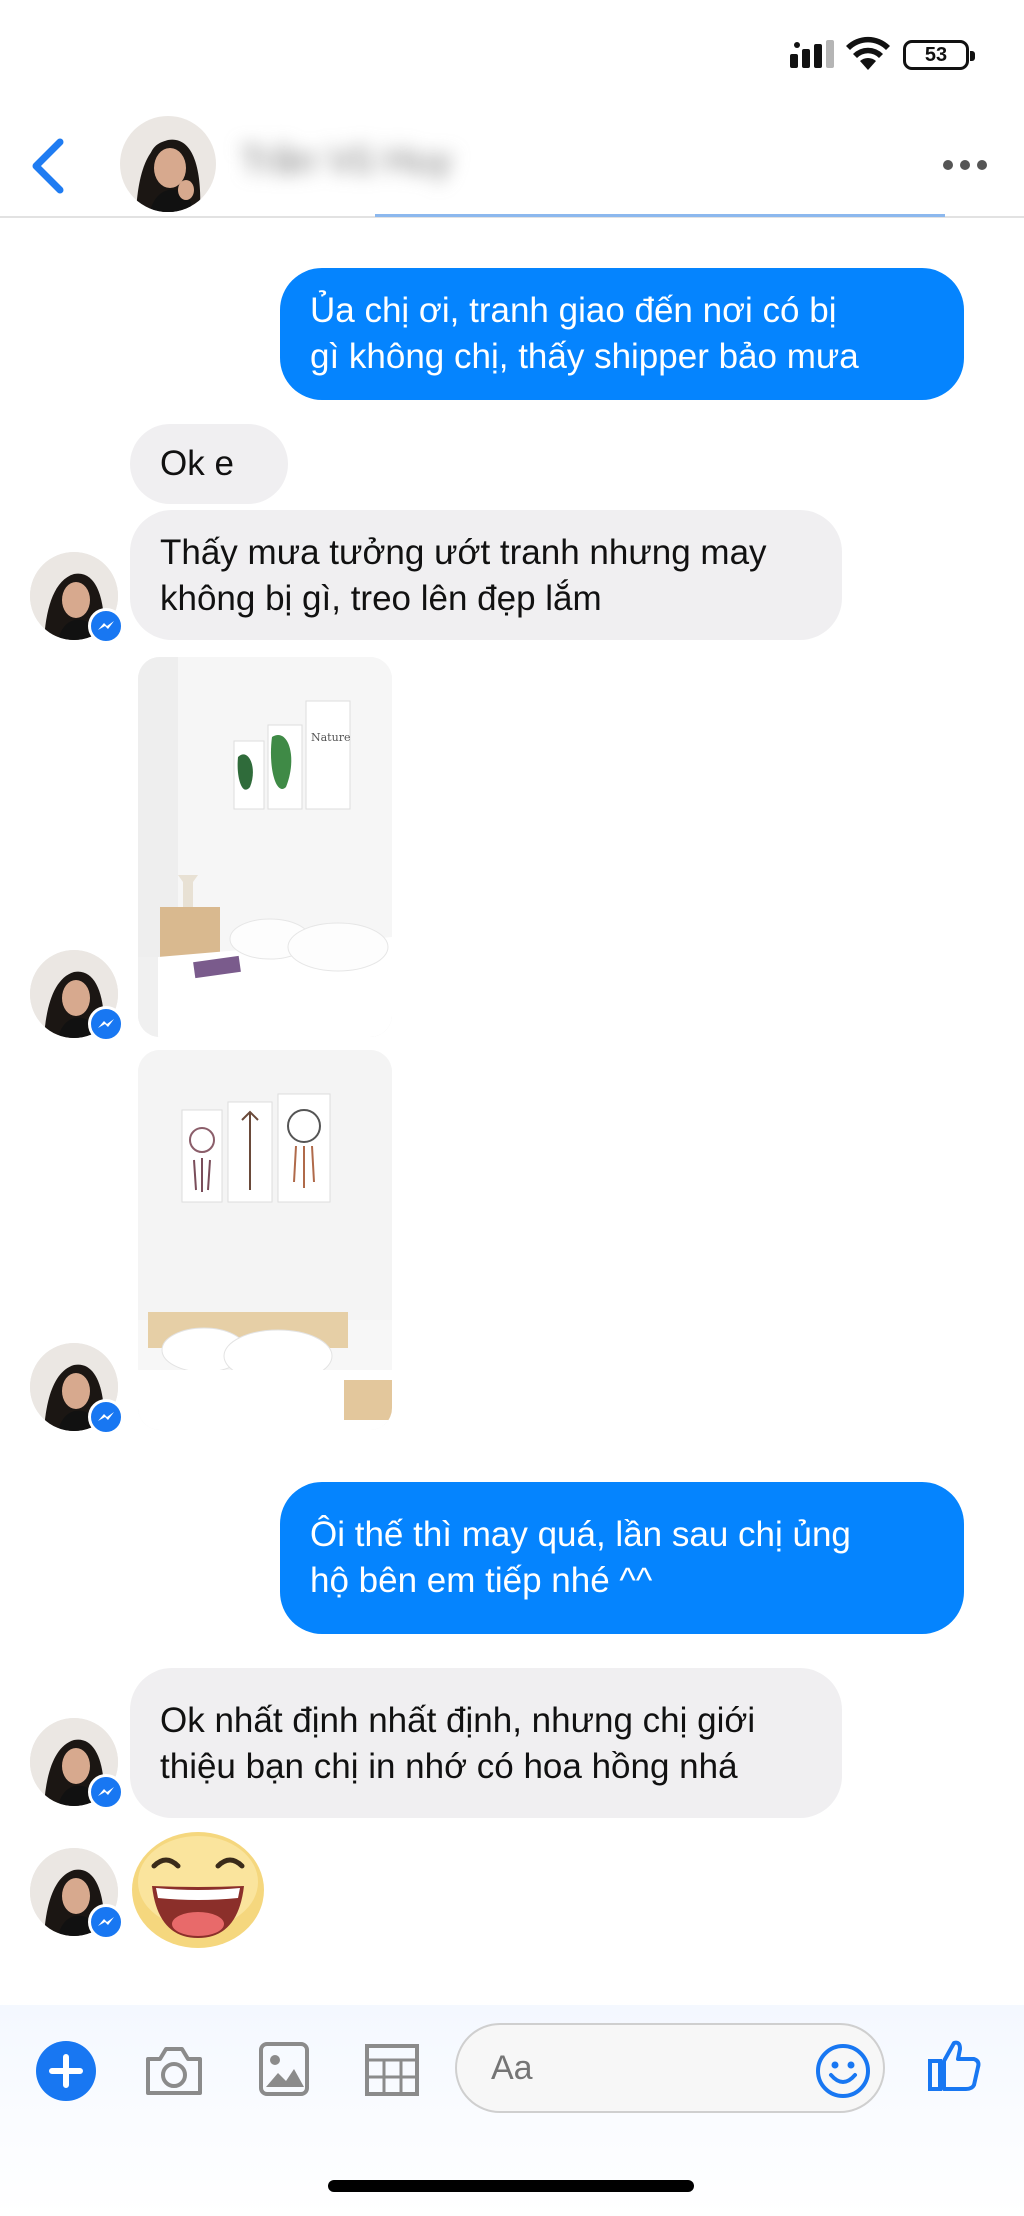 This screenshot has width=1024, height=2216. What do you see at coordinates (660, 215) in the screenshot?
I see `header-divider` at bounding box center [660, 215].